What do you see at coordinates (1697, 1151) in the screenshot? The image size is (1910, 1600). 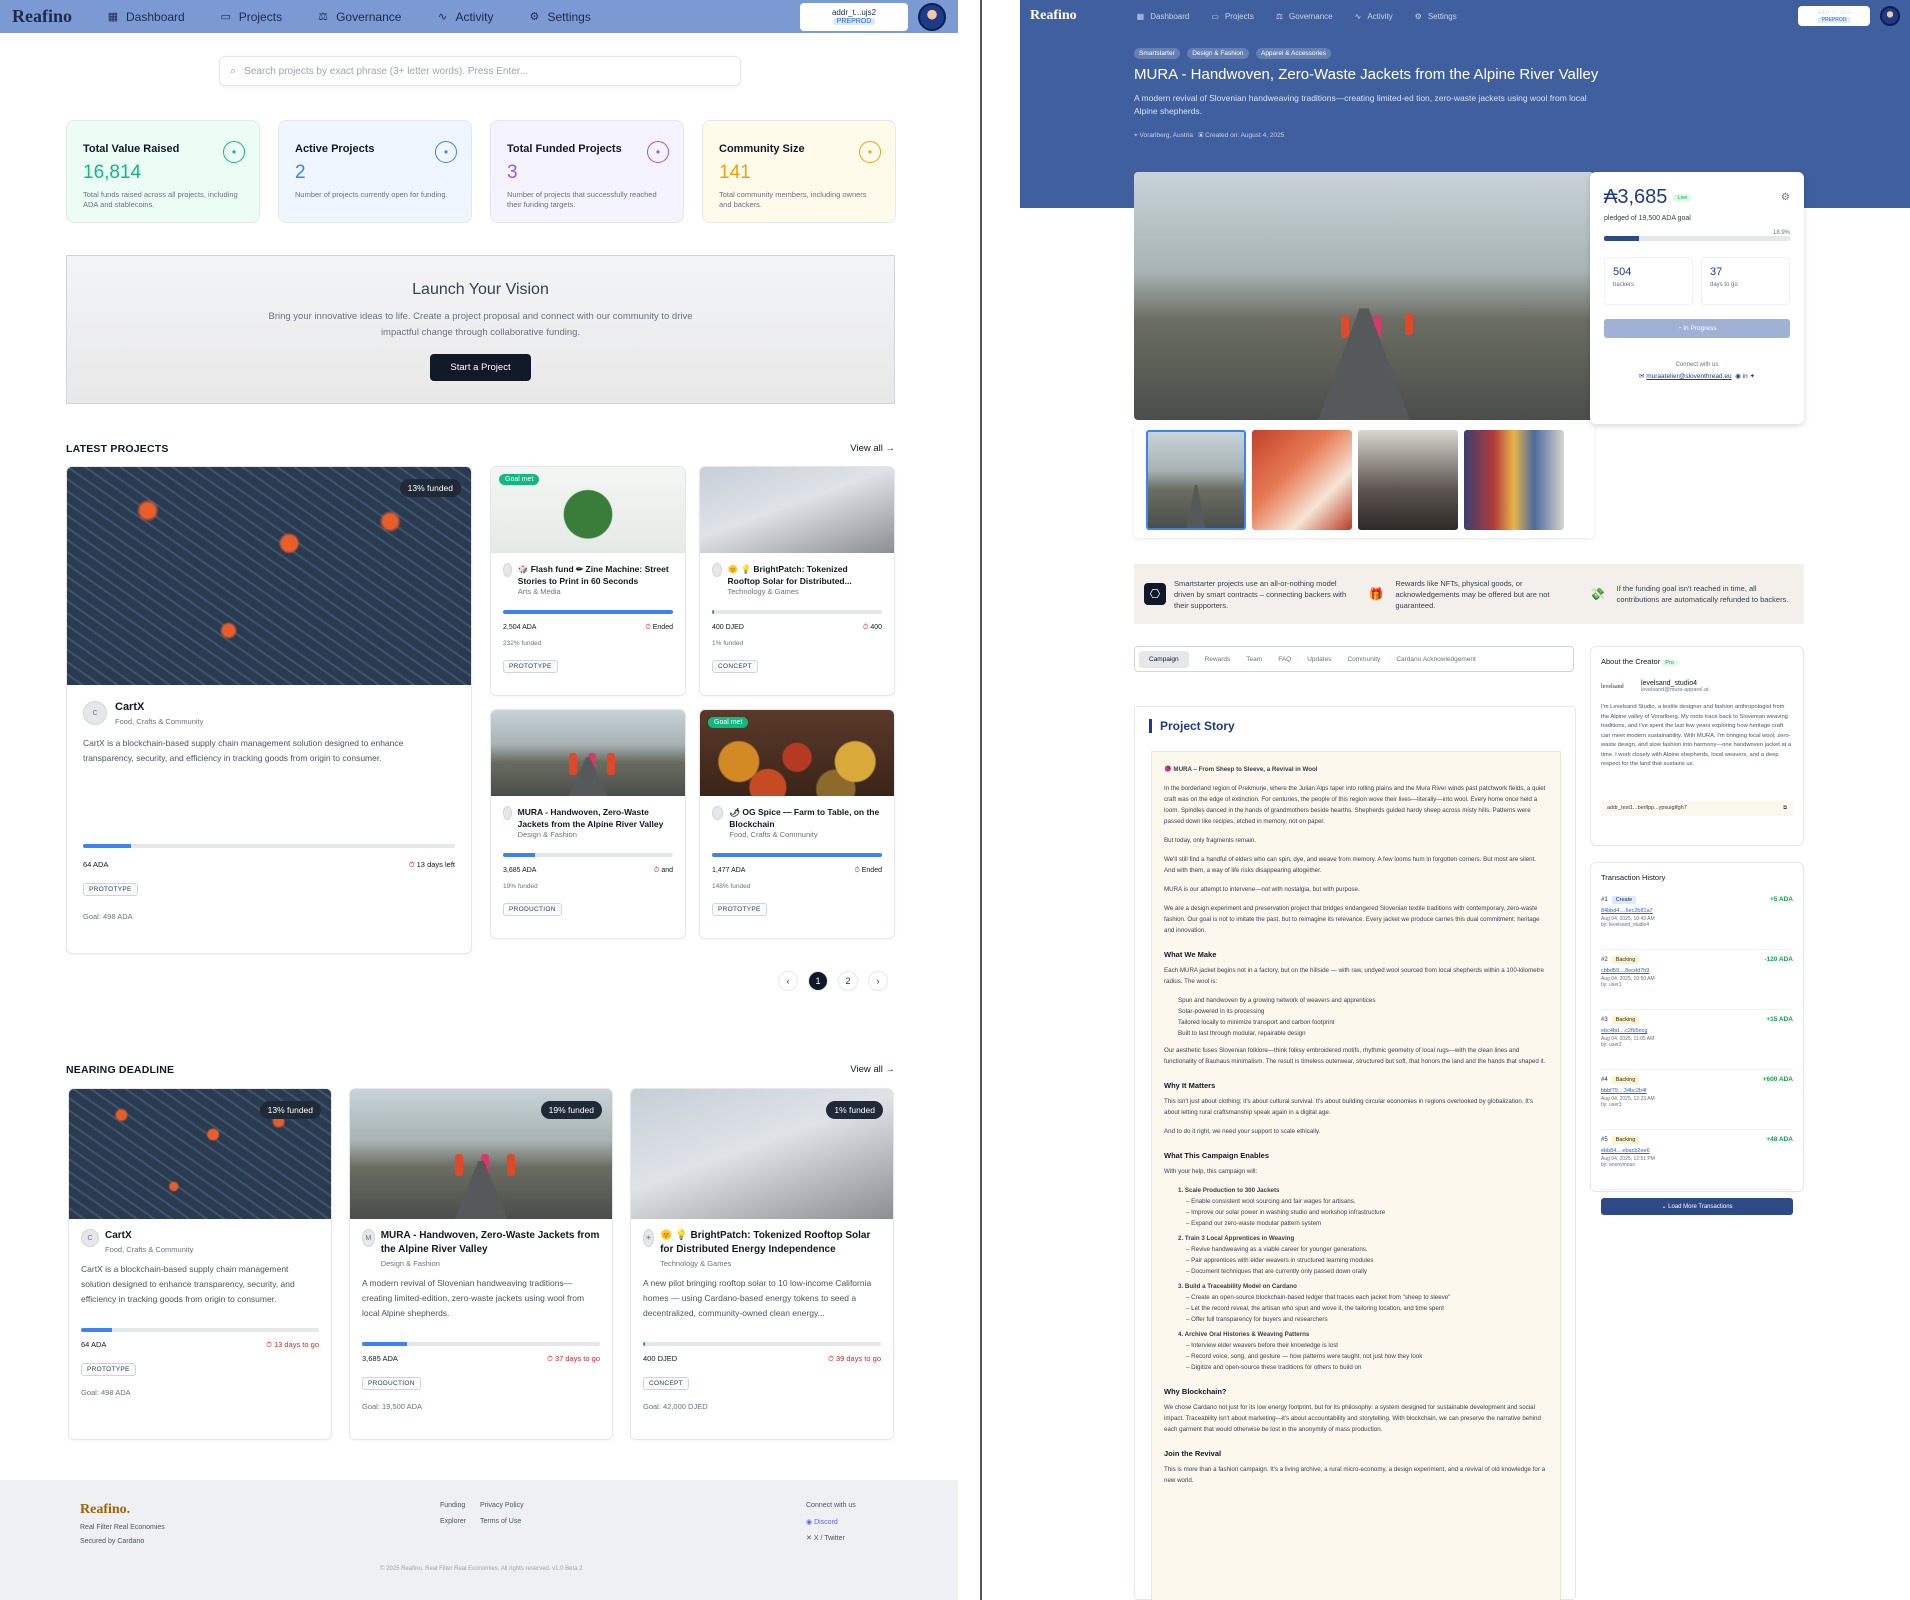 I see `tx-hash-link: ebb84....ebacb2ee6` at bounding box center [1697, 1151].